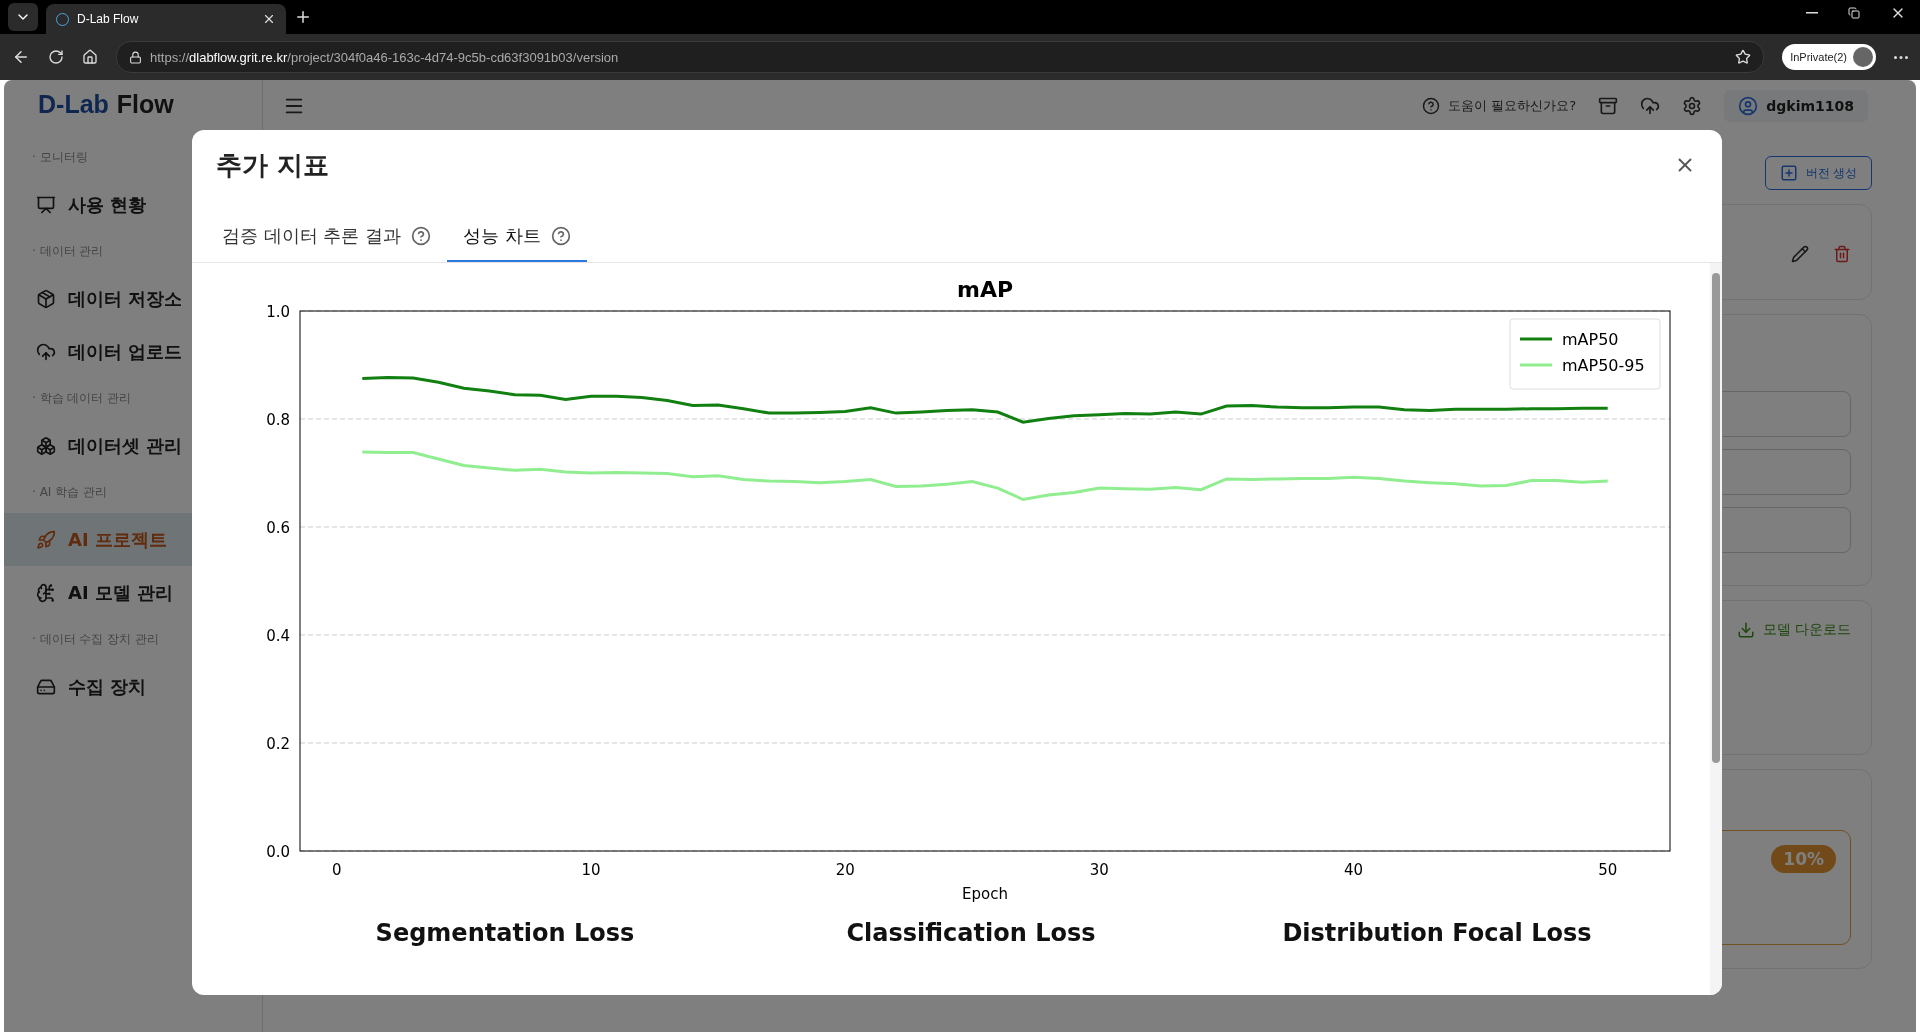 Image resolution: width=1920 pixels, height=1032 pixels. I want to click on create-version-button: 버전 생성, so click(1818, 173).